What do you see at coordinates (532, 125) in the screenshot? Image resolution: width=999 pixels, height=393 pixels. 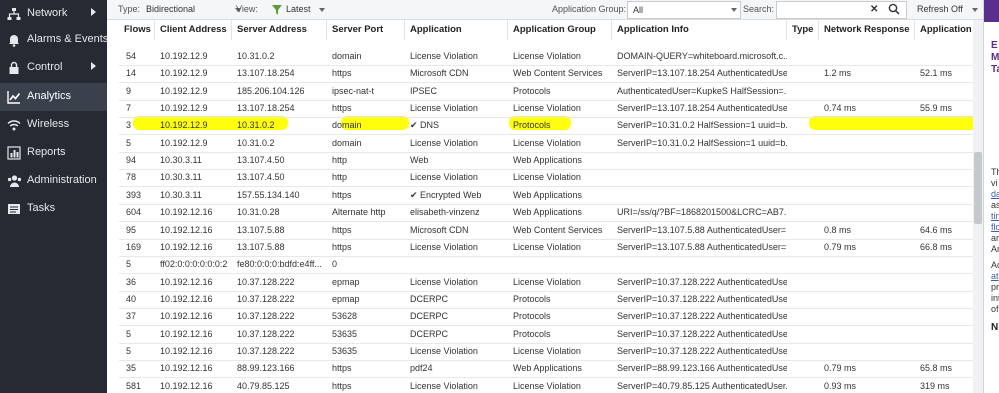 I see `cell-application-group: Protocols` at bounding box center [532, 125].